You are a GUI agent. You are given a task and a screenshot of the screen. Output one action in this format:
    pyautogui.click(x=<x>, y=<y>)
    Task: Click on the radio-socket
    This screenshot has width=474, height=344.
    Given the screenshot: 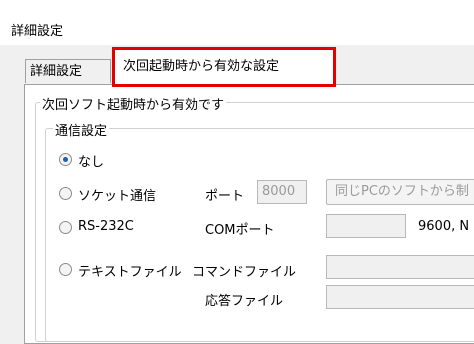 What is the action you would take?
    pyautogui.click(x=65, y=193)
    